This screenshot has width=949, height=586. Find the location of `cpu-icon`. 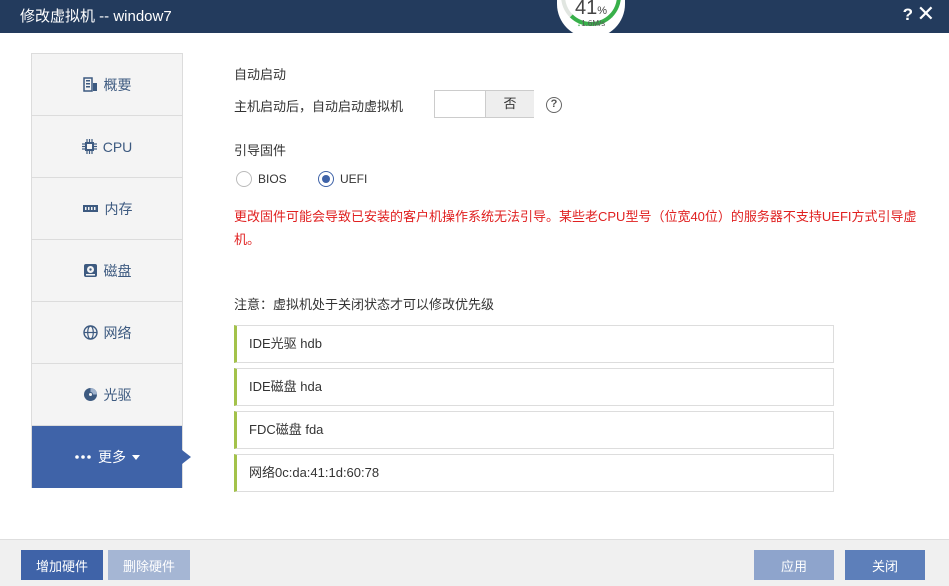

cpu-icon is located at coordinates (89, 146).